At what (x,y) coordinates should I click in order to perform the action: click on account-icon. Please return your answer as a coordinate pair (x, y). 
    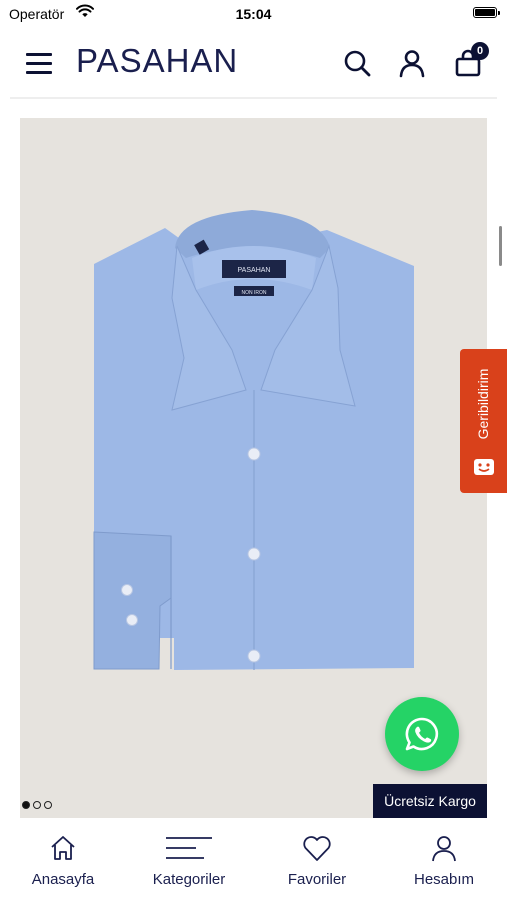
    Looking at the image, I should click on (412, 63).